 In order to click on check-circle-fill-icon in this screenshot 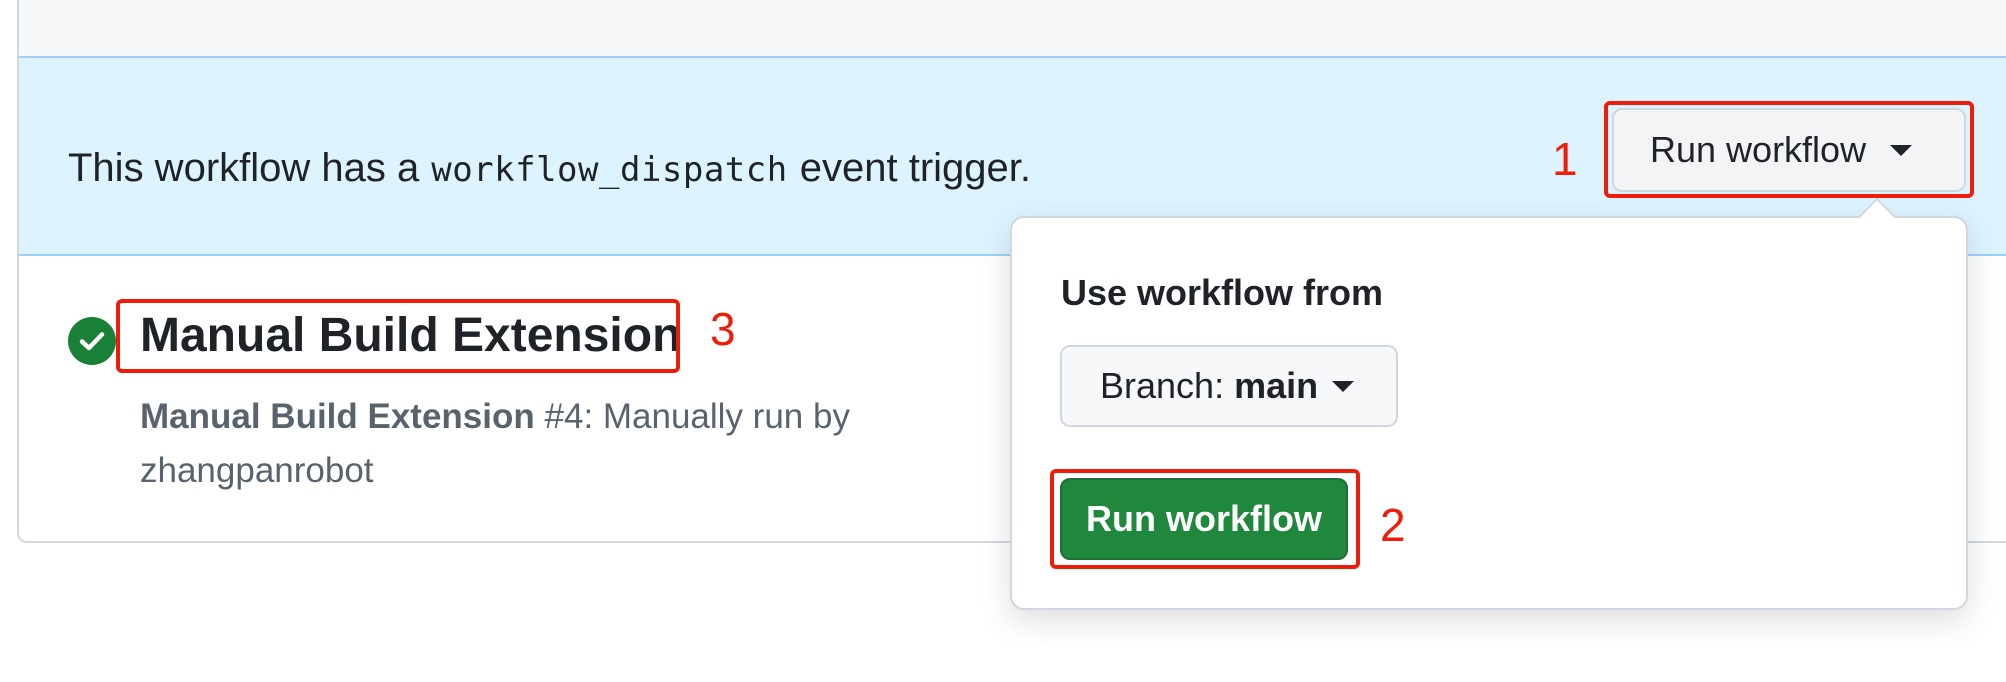, I will do `click(92, 341)`.